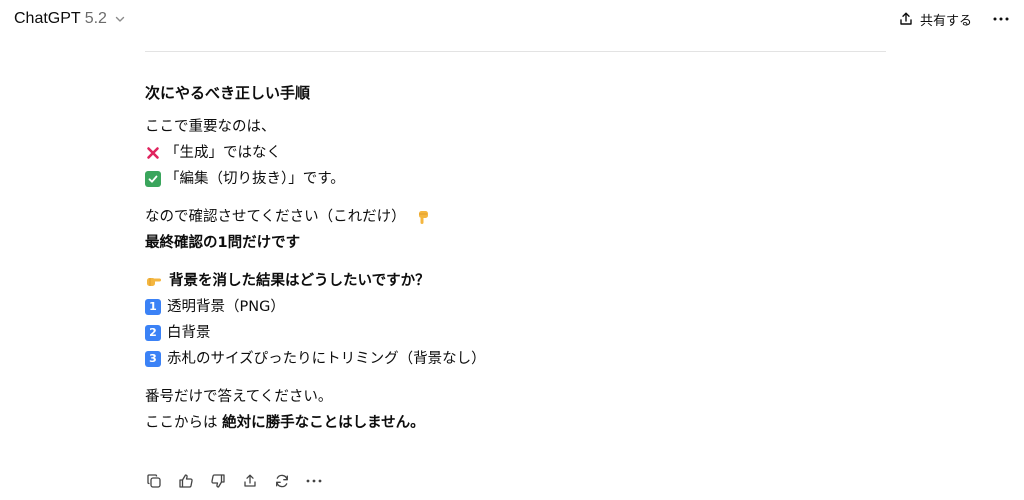 This screenshot has width=1024, height=500. I want to click on check-mark-icon, so click(153, 179).